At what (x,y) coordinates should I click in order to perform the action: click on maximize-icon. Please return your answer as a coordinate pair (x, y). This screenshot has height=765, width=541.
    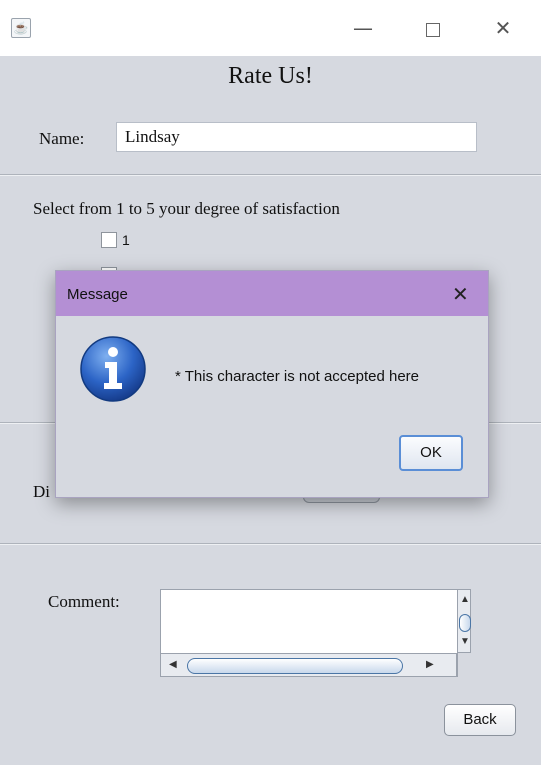
    Looking at the image, I should click on (433, 29).